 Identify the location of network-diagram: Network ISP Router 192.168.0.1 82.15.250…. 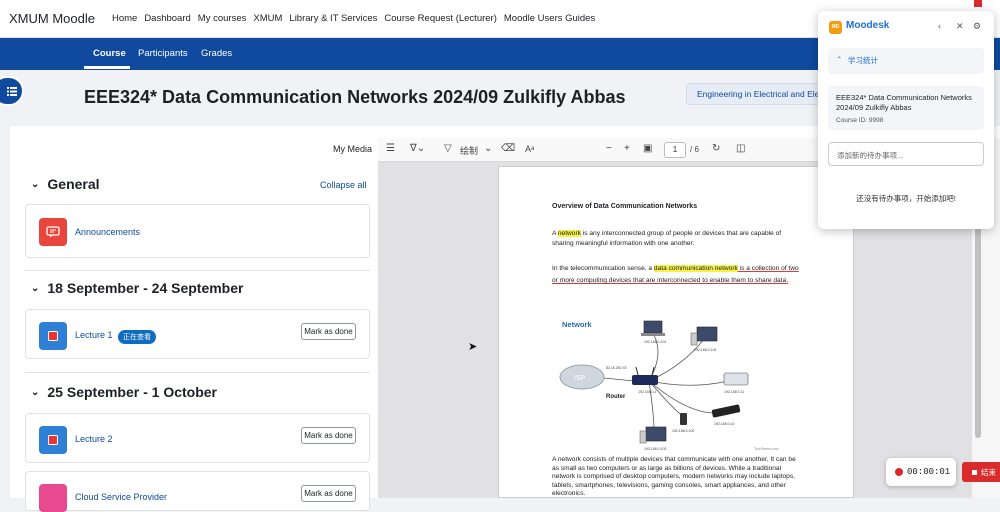
(669, 385).